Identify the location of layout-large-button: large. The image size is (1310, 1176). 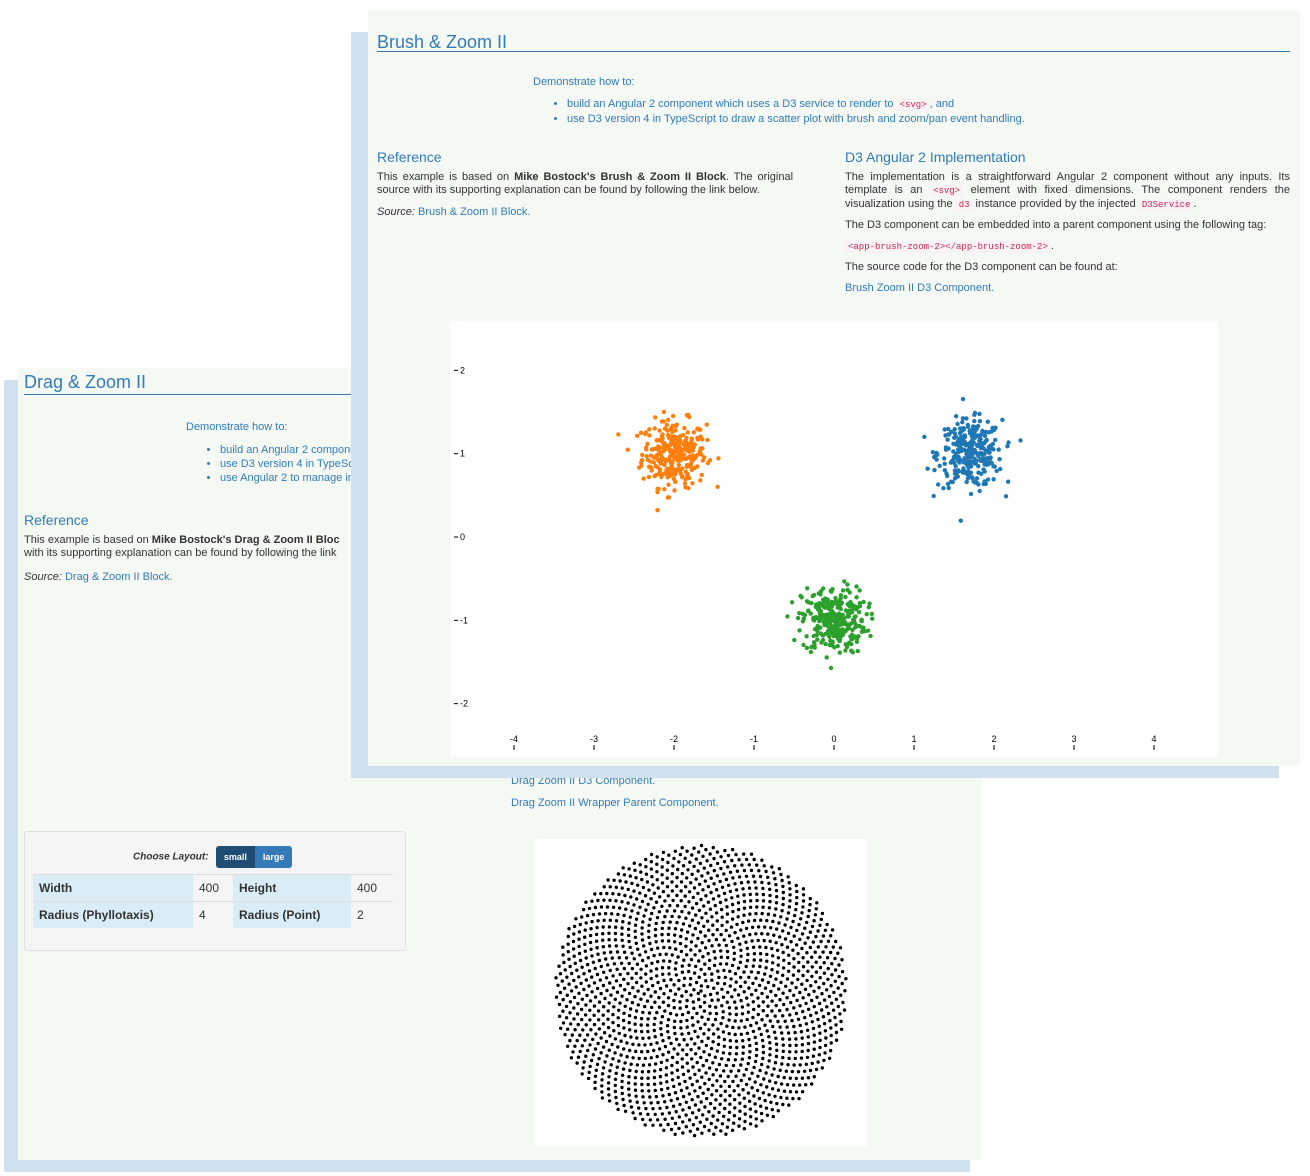
(273, 857).